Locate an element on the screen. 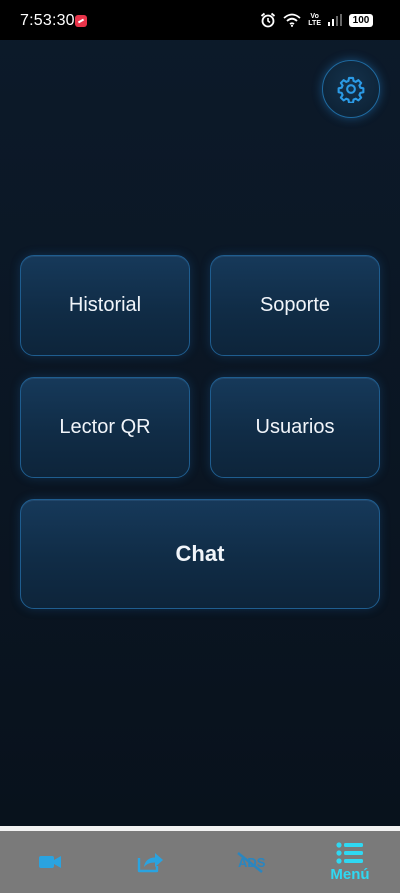 The height and width of the screenshot is (893, 400). nav-item-video is located at coordinates (50, 862).